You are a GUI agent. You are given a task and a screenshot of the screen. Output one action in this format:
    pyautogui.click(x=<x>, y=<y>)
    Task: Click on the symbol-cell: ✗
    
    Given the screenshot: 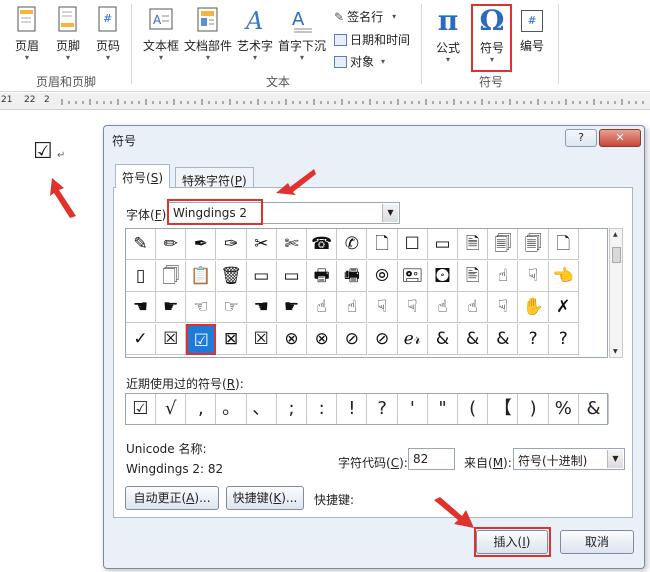 What is the action you would take?
    pyautogui.click(x=563, y=307)
    